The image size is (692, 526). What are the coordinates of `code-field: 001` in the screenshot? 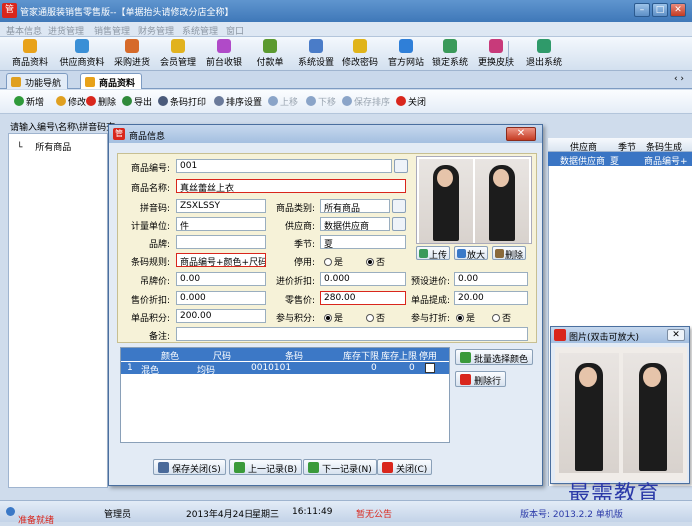 It's located at (284, 166).